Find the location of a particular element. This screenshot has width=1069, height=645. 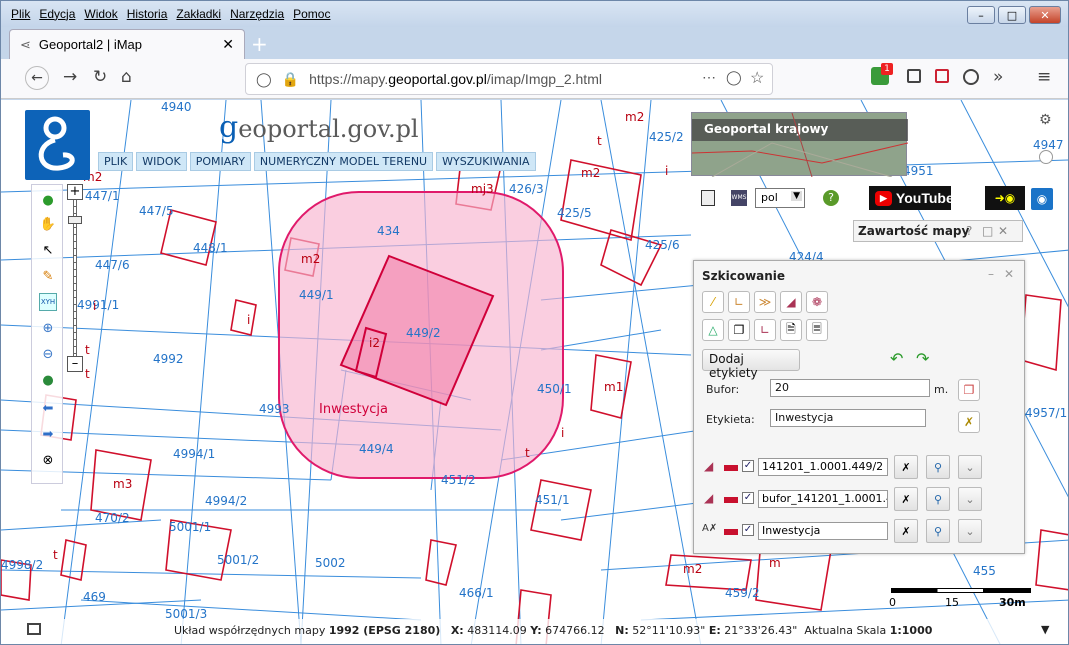

minimize-panel-icon: – is located at coordinates (991, 274).